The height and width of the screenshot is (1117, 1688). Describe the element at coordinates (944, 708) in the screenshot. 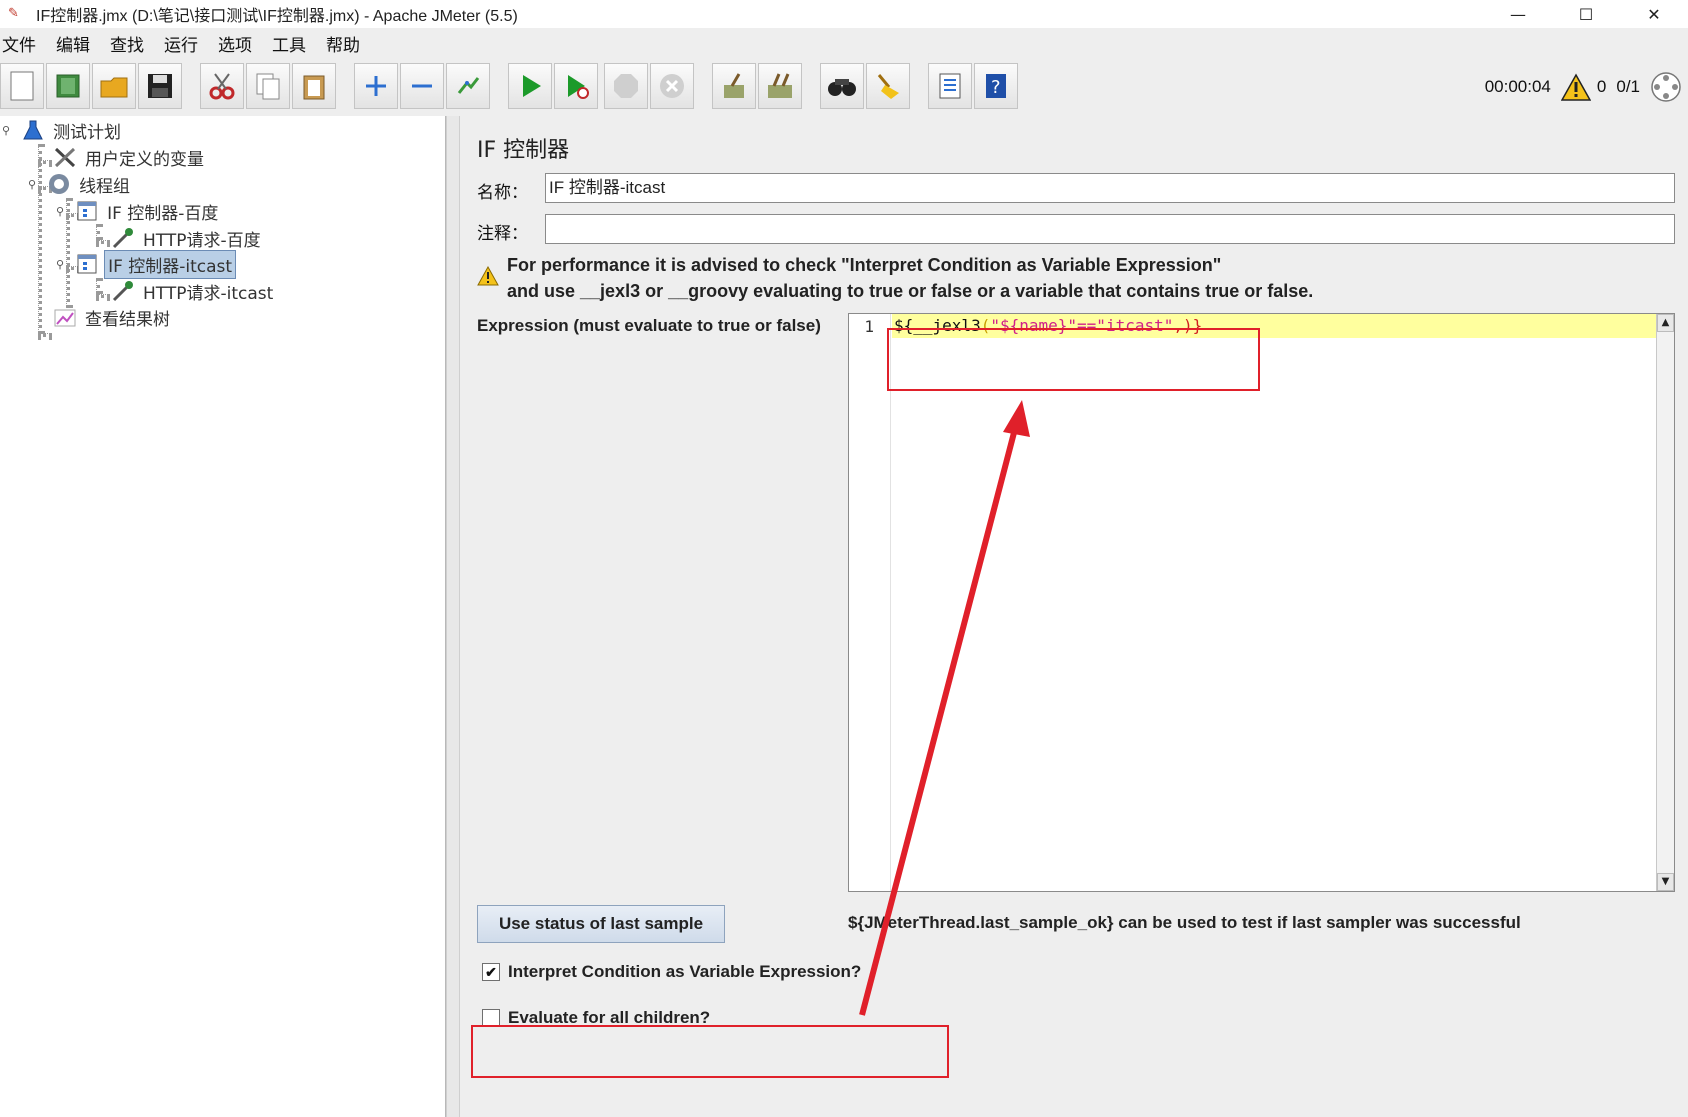

I see `annotation-arrow` at that location.